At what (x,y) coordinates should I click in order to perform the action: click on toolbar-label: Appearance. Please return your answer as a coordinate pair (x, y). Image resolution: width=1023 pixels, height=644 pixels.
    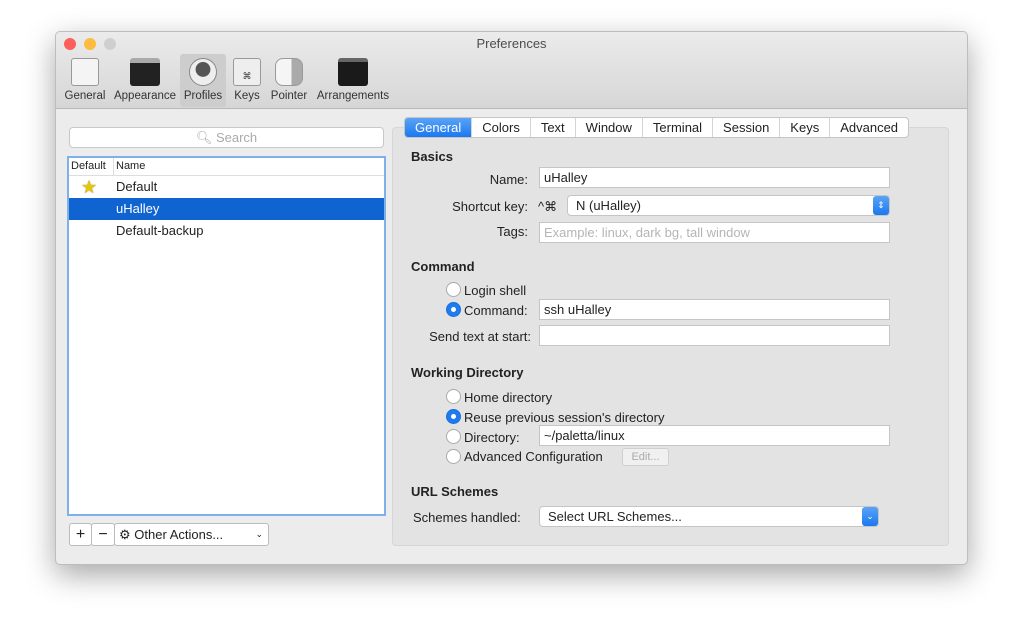
    Looking at the image, I should click on (145, 96).